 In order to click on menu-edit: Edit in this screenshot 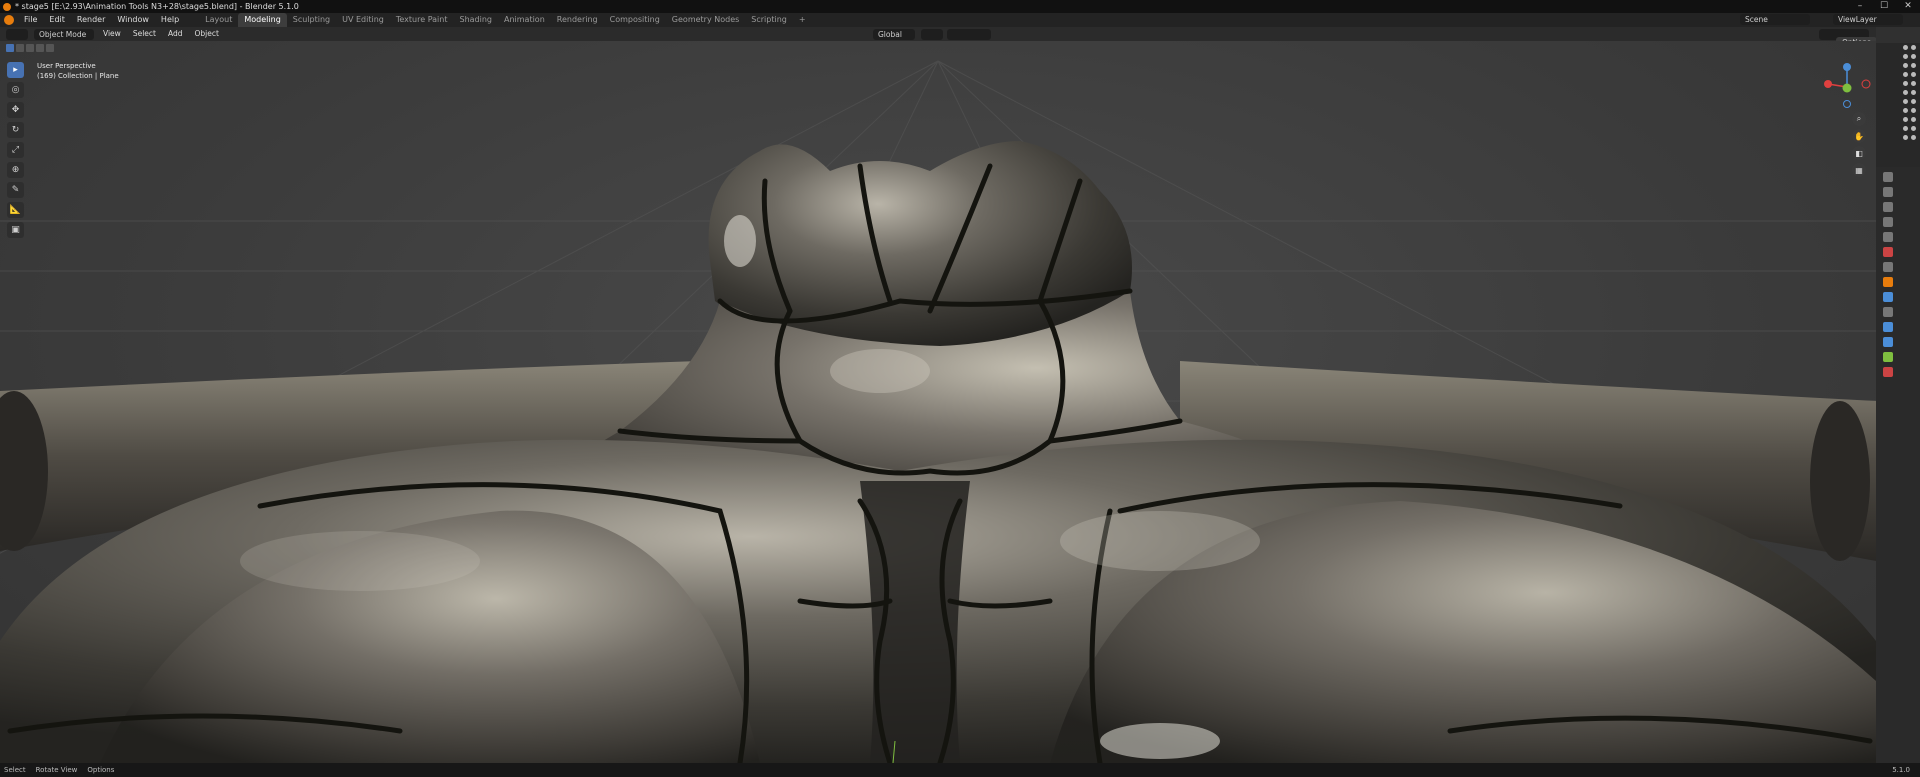, I will do `click(57, 20)`.